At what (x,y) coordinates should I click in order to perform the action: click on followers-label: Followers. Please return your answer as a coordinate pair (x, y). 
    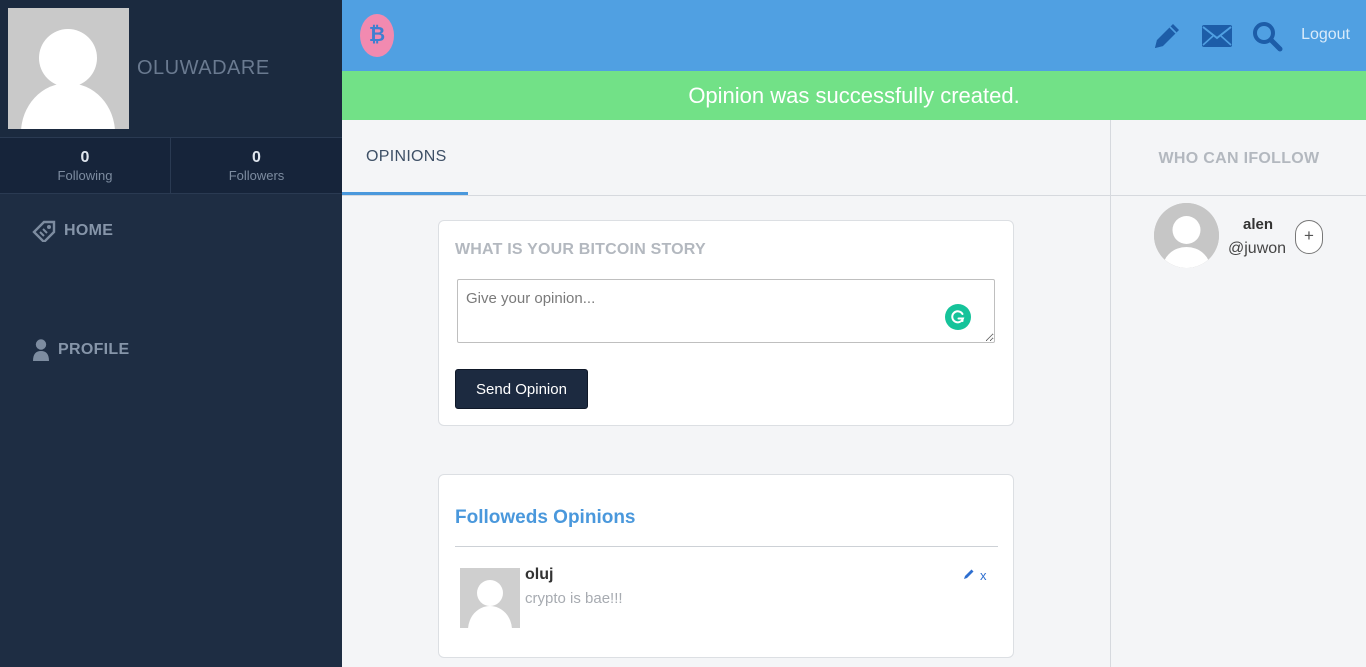
    Looking at the image, I should click on (256, 175).